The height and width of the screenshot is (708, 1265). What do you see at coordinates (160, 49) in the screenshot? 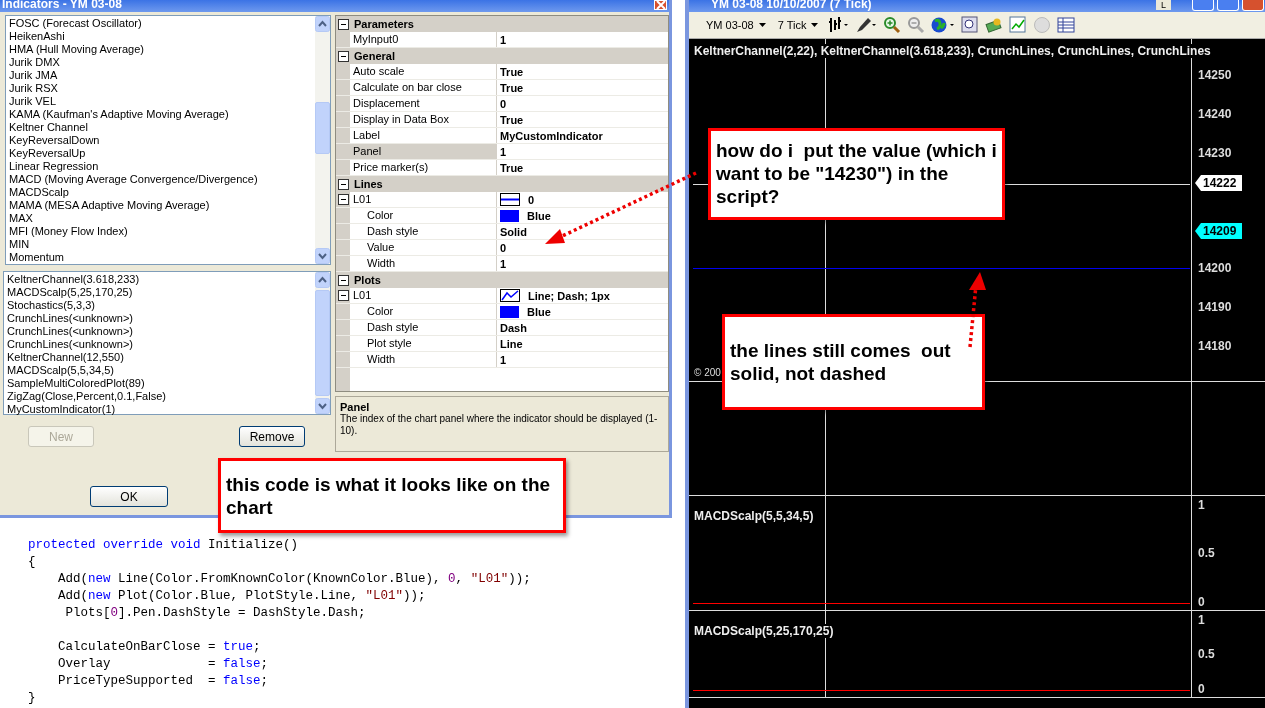
I see `list-item: HMA (Hull Moving Average)` at bounding box center [160, 49].